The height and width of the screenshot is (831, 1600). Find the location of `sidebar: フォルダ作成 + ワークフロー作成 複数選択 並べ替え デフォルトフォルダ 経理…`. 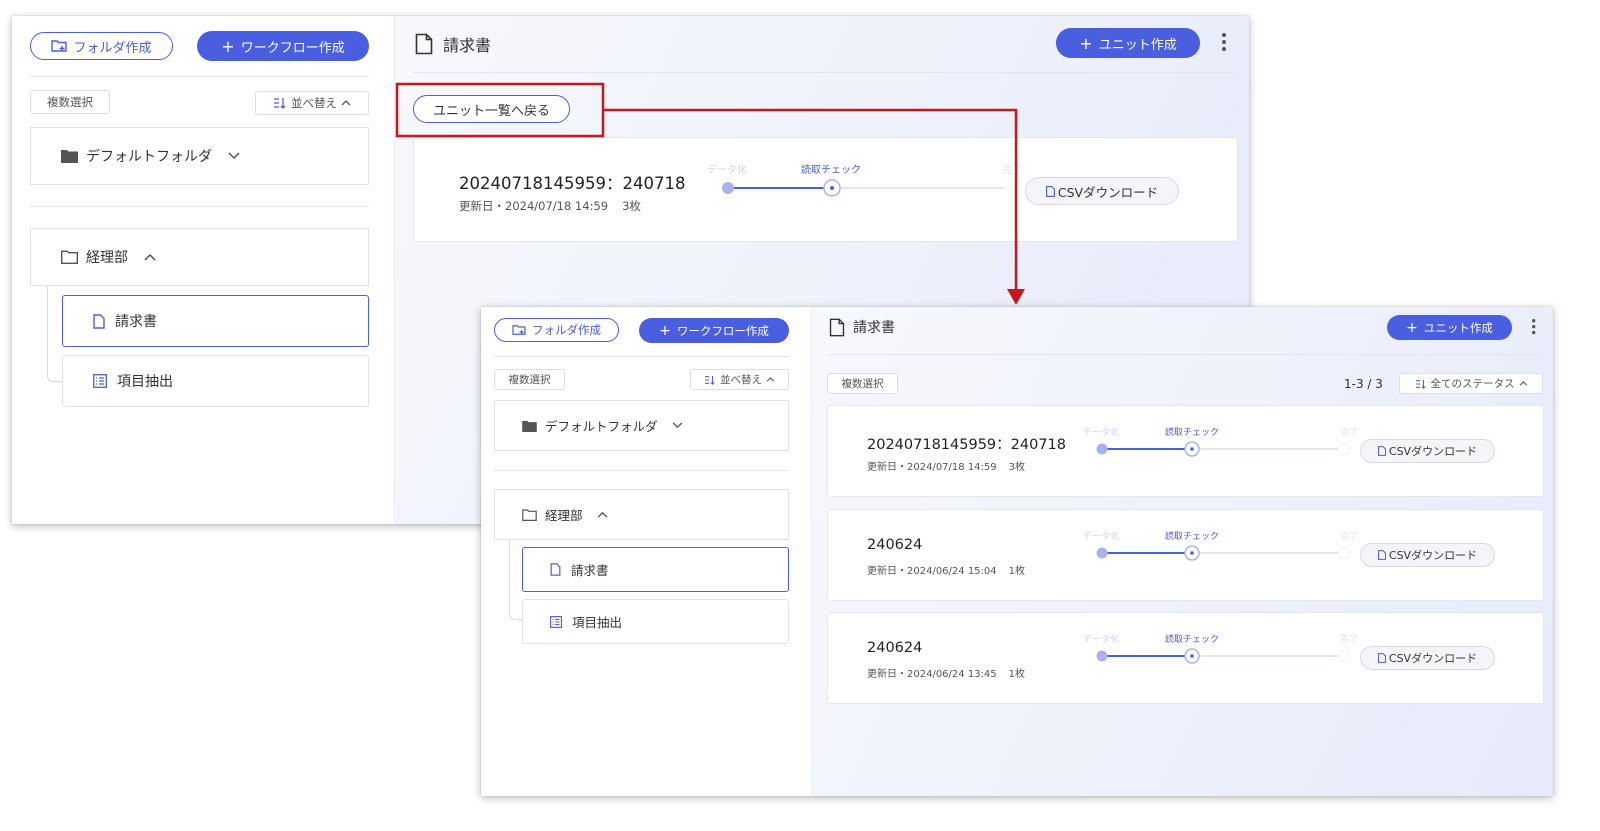

sidebar: フォルダ作成 + ワークフロー作成 複数選択 並べ替え デフォルトフォルダ 経理… is located at coordinates (646, 551).